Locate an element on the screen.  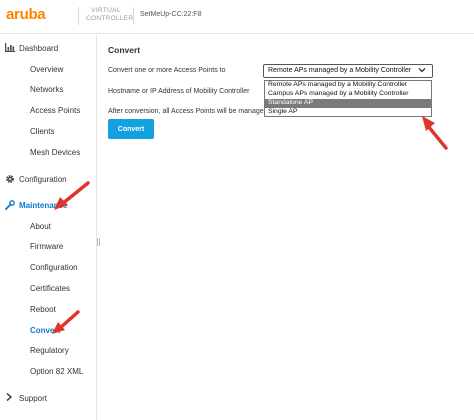
chevron-down-icon is located at coordinates (422, 71).